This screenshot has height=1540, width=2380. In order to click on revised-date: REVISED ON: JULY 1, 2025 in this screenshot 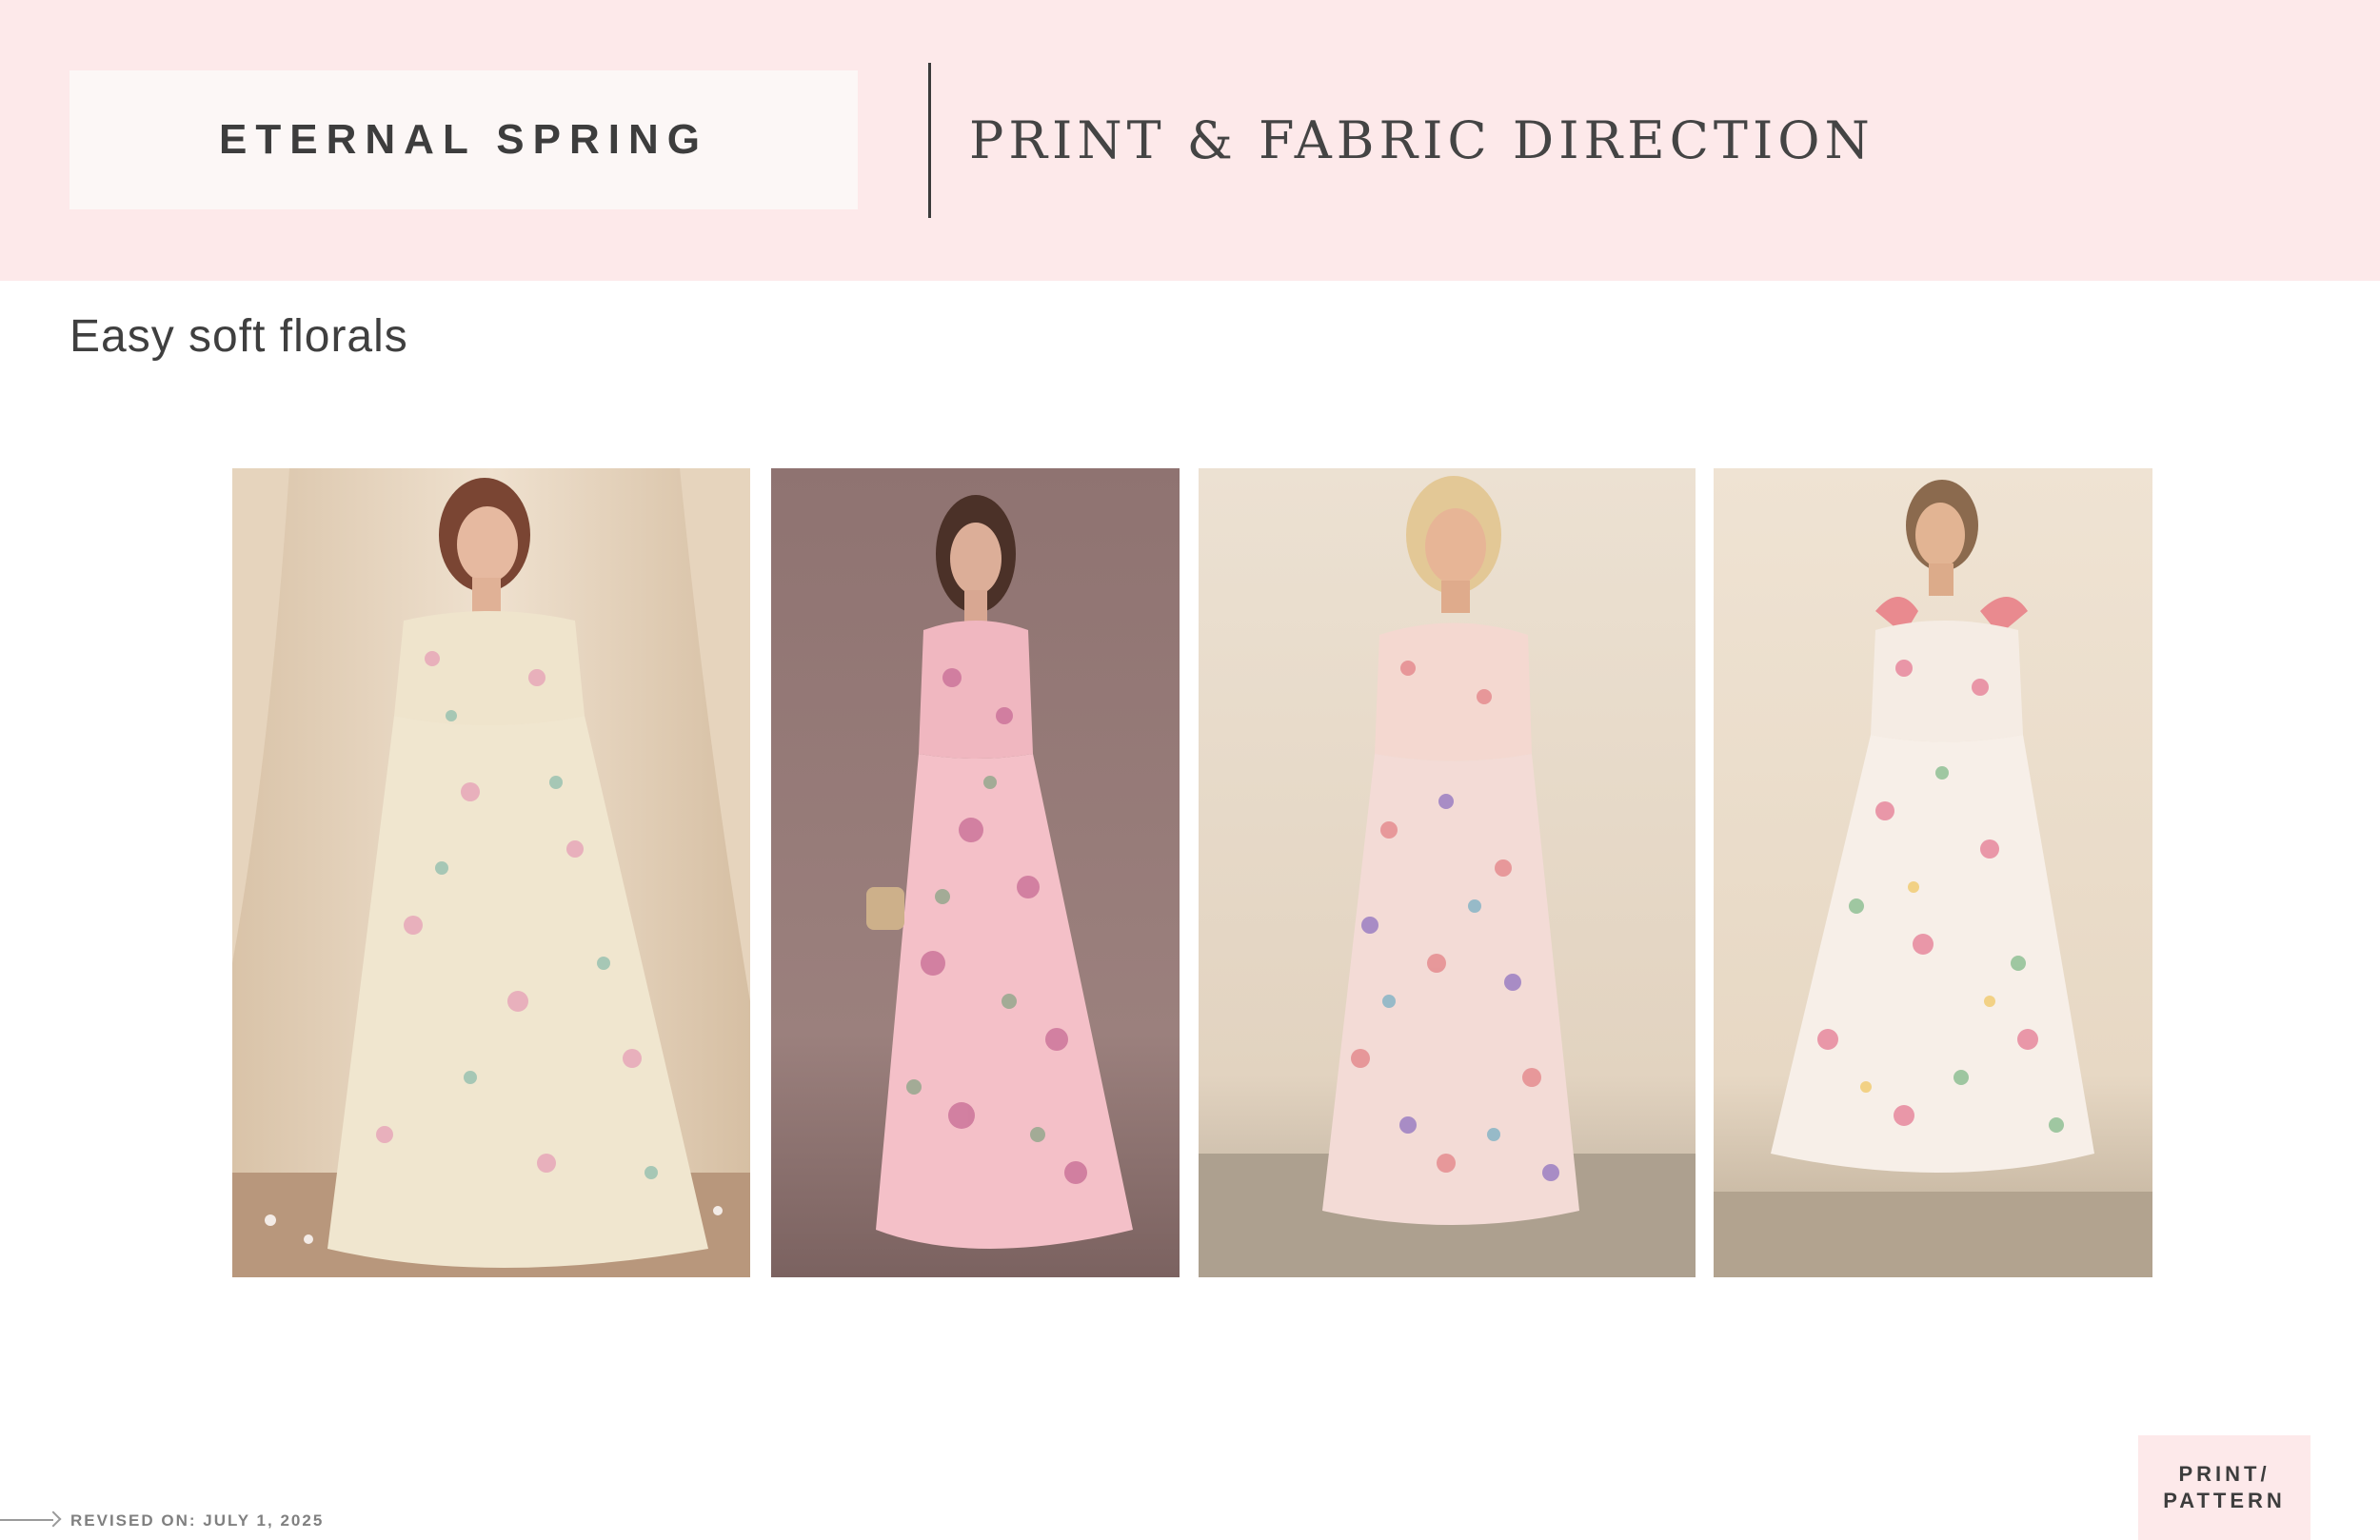, I will do `click(197, 1520)`.